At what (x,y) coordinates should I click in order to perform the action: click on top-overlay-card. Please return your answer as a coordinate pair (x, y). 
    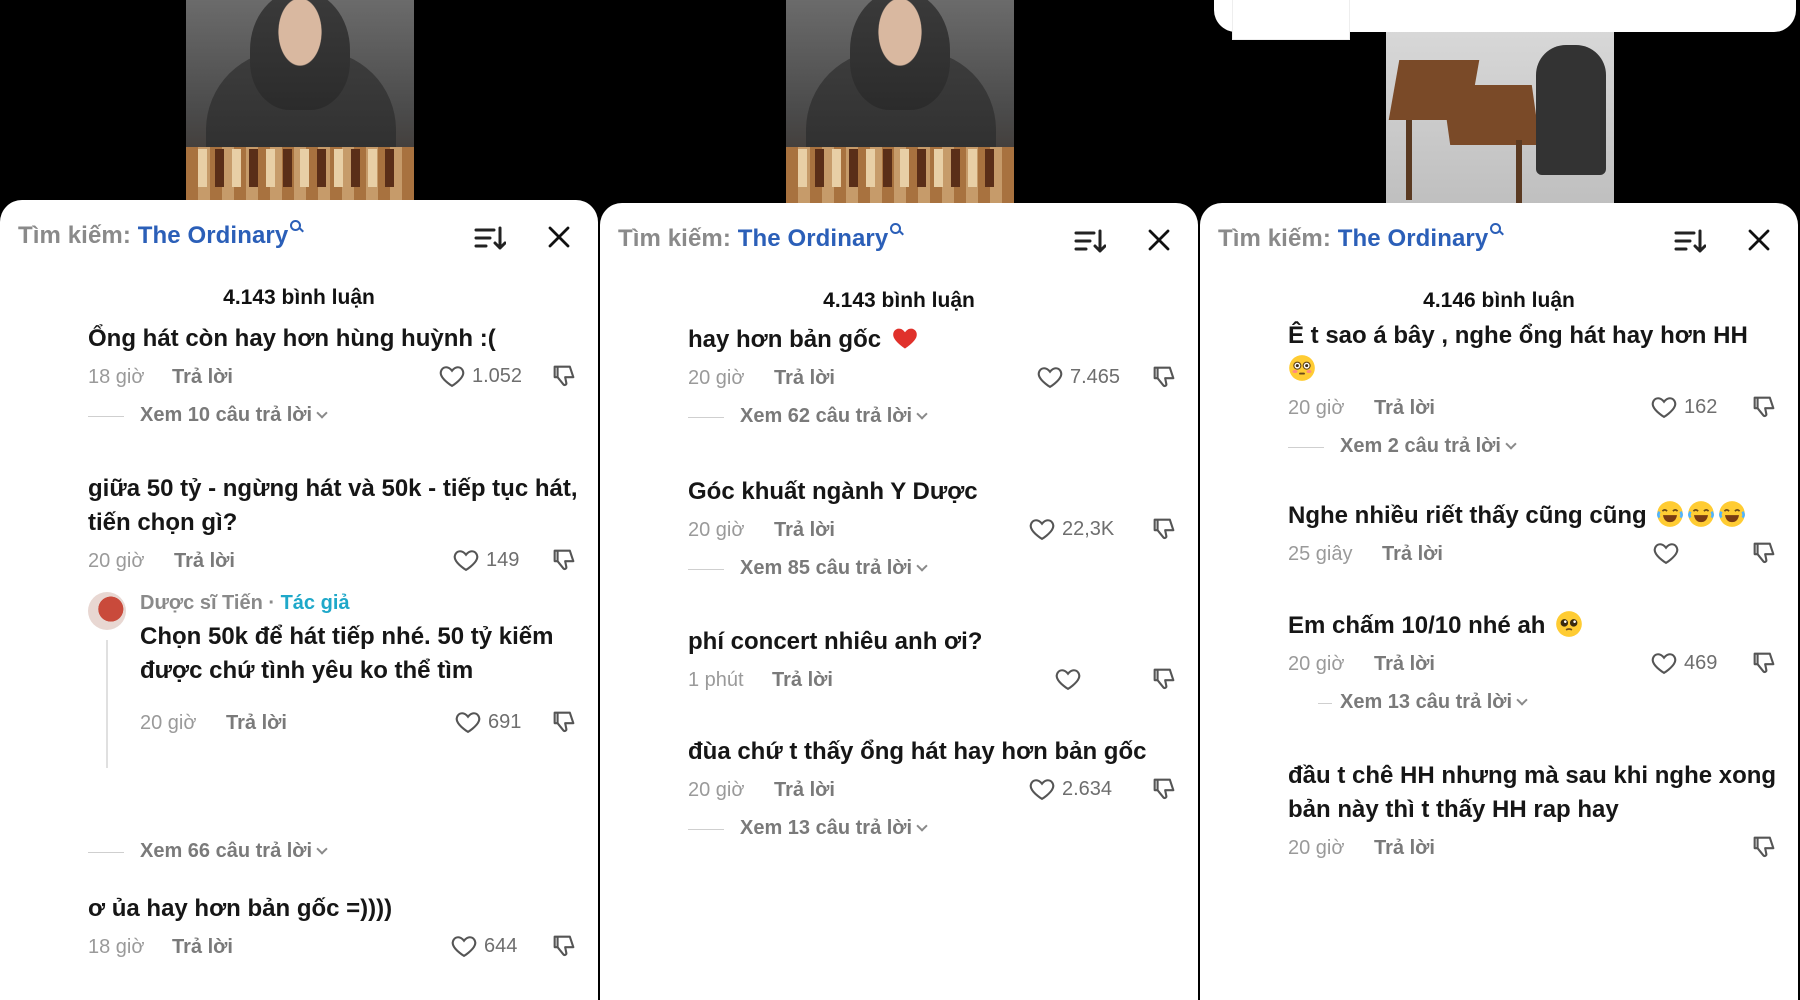
    Looking at the image, I should click on (1505, 20).